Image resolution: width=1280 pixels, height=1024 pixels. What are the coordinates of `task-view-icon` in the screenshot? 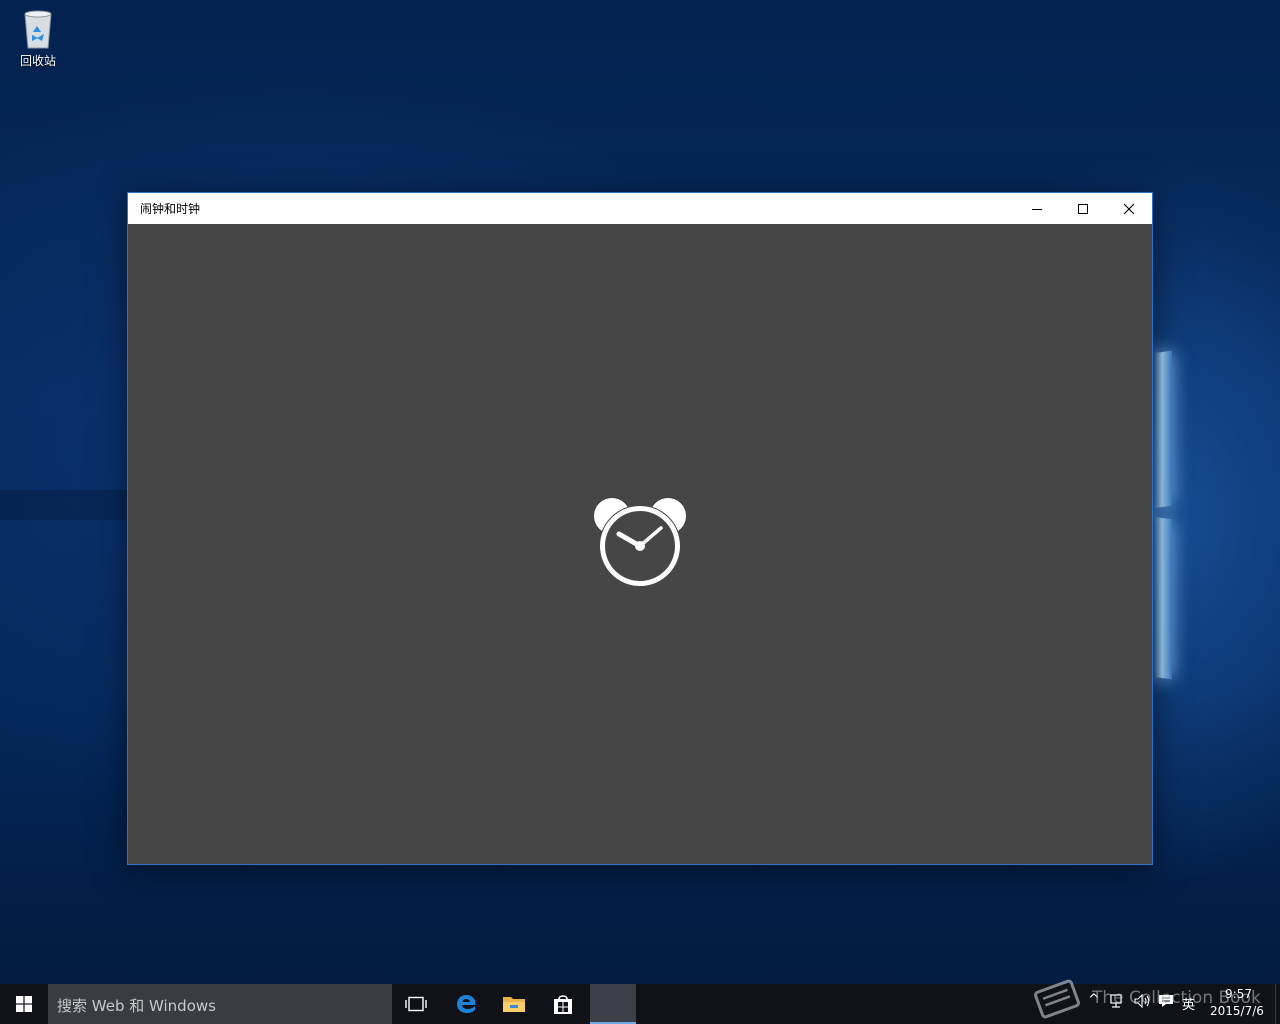 It's located at (416, 1004).